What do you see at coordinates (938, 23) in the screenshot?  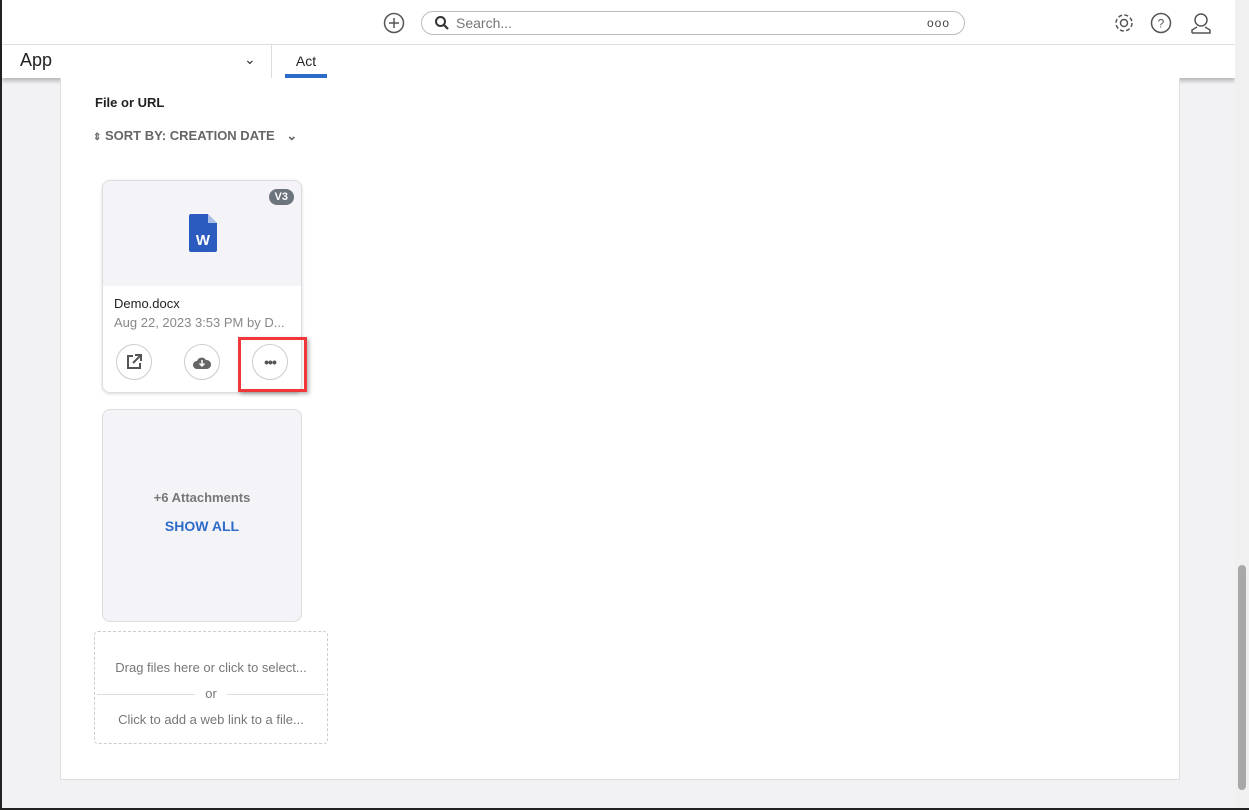 I see `search-options-button: ooo` at bounding box center [938, 23].